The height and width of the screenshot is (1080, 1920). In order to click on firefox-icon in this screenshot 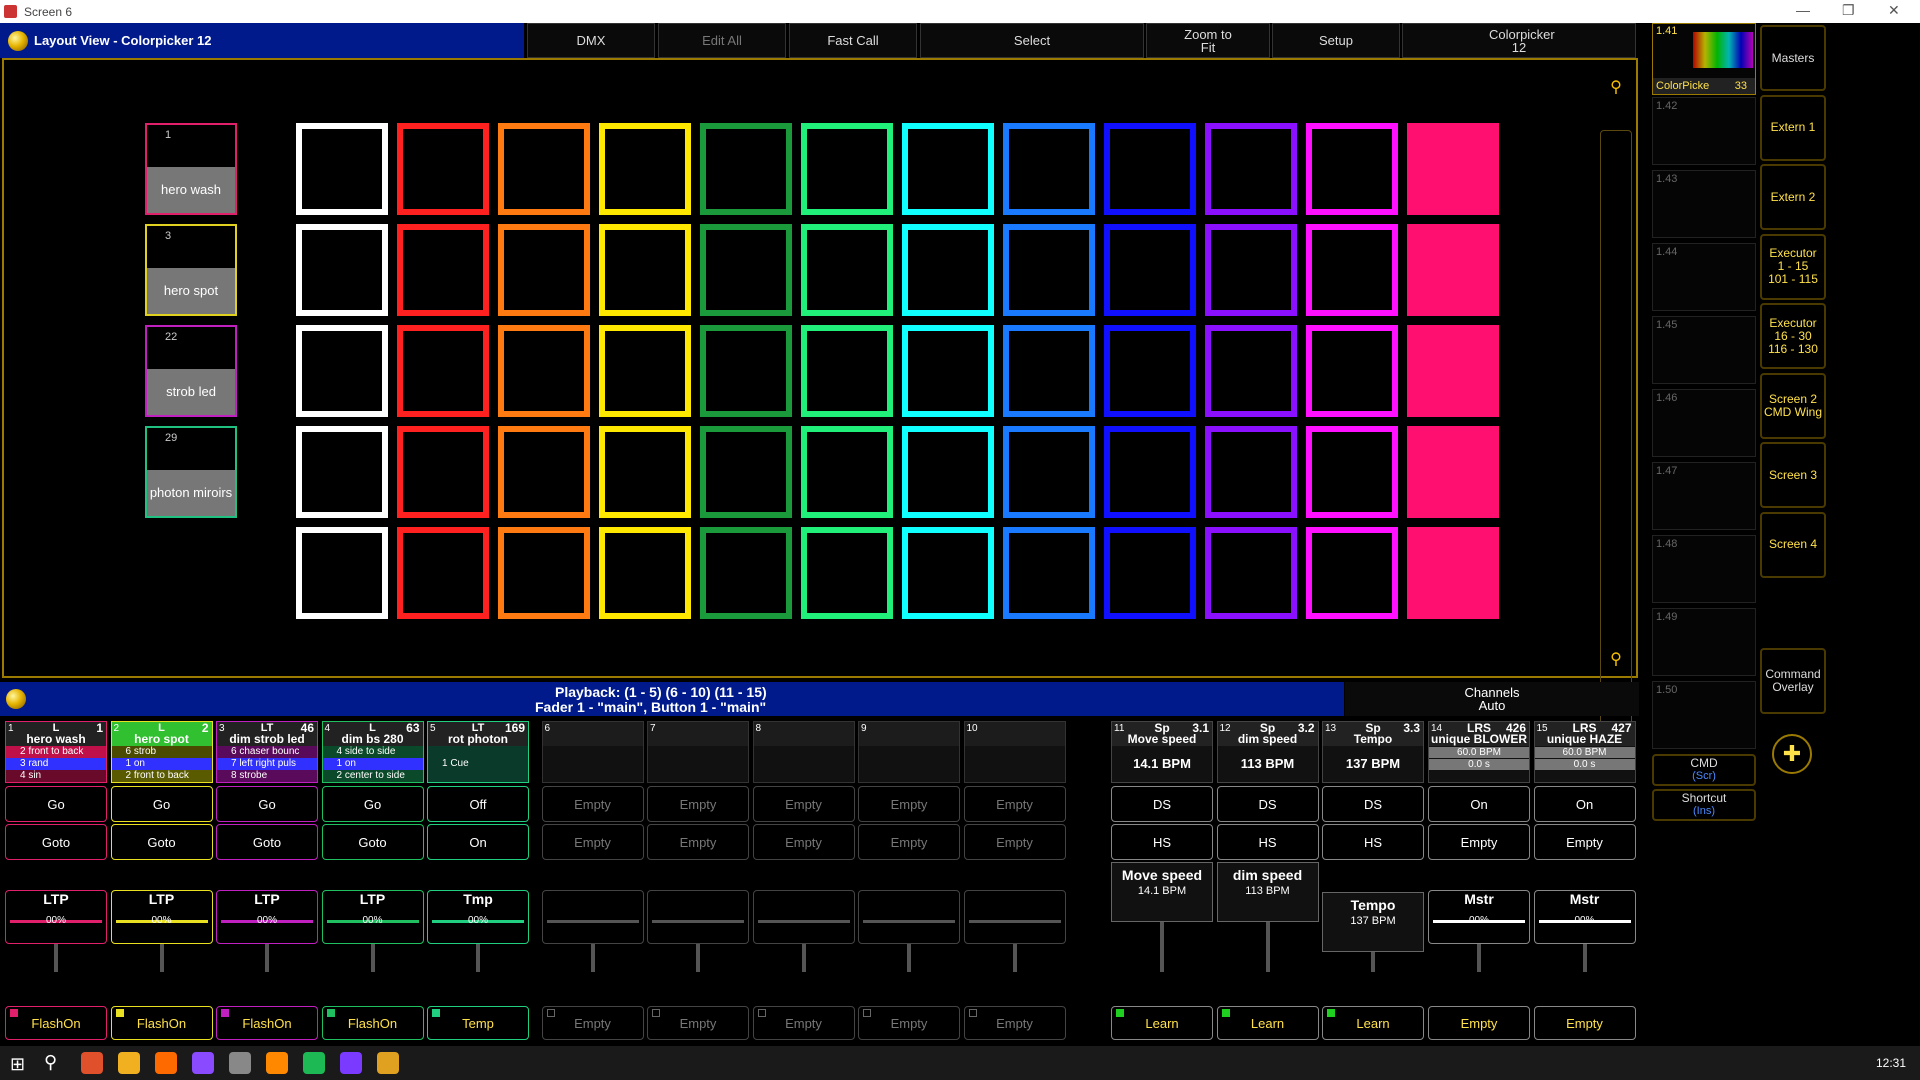, I will do `click(166, 1063)`.